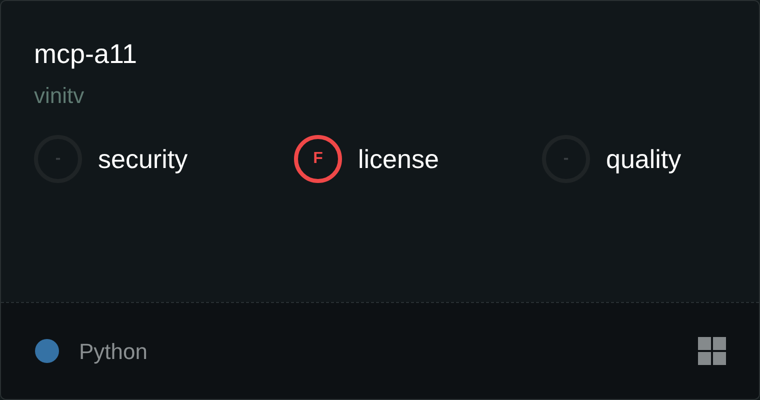 This screenshot has height=400, width=760. I want to click on windows-icon, so click(712, 351).